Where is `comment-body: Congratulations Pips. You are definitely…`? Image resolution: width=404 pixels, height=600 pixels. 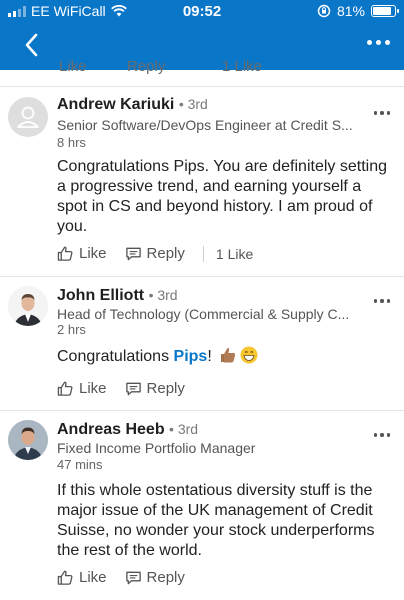
comment-body: Congratulations Pips. You are definitely… is located at coordinates (222, 196).